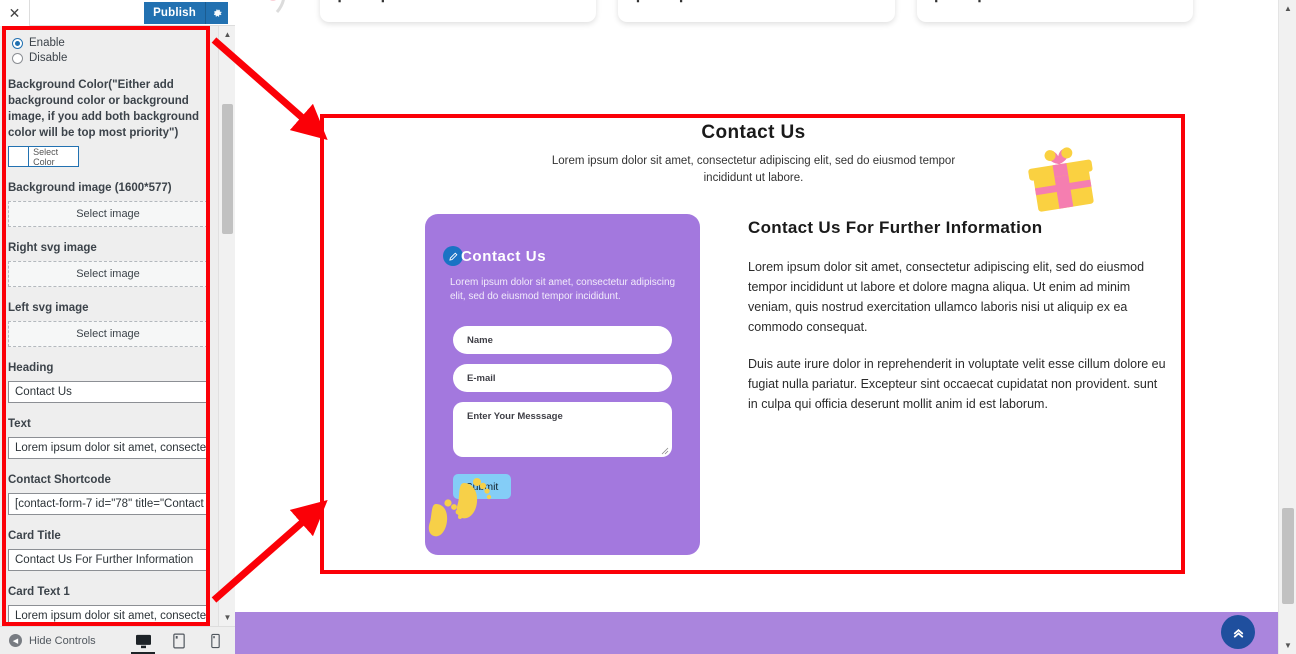 This screenshot has height=654, width=1296. What do you see at coordinates (1288, 556) in the screenshot?
I see `window-scroll-thumb` at bounding box center [1288, 556].